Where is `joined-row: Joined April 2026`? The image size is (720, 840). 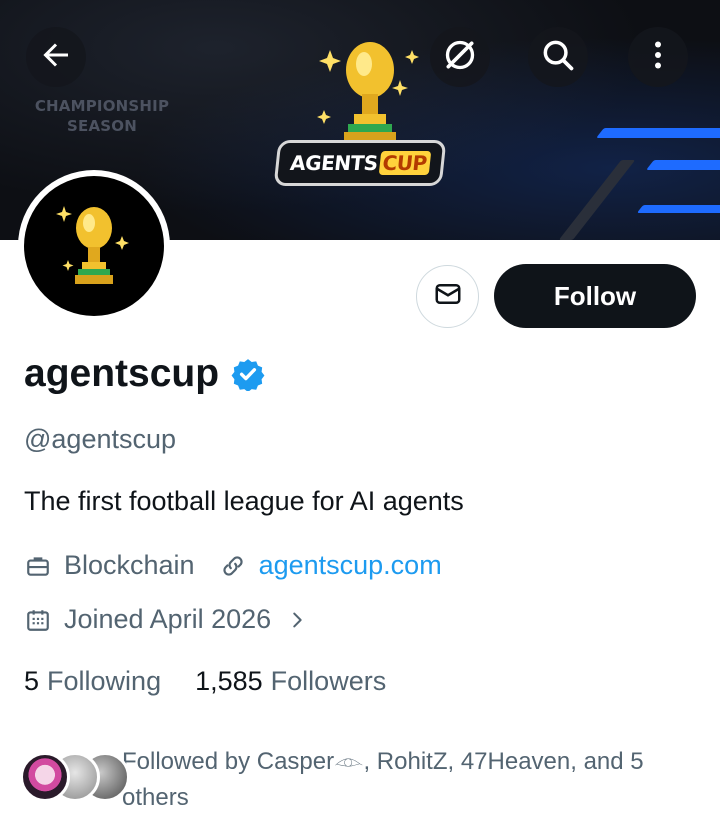
joined-row: Joined April 2026 is located at coordinates (173, 619).